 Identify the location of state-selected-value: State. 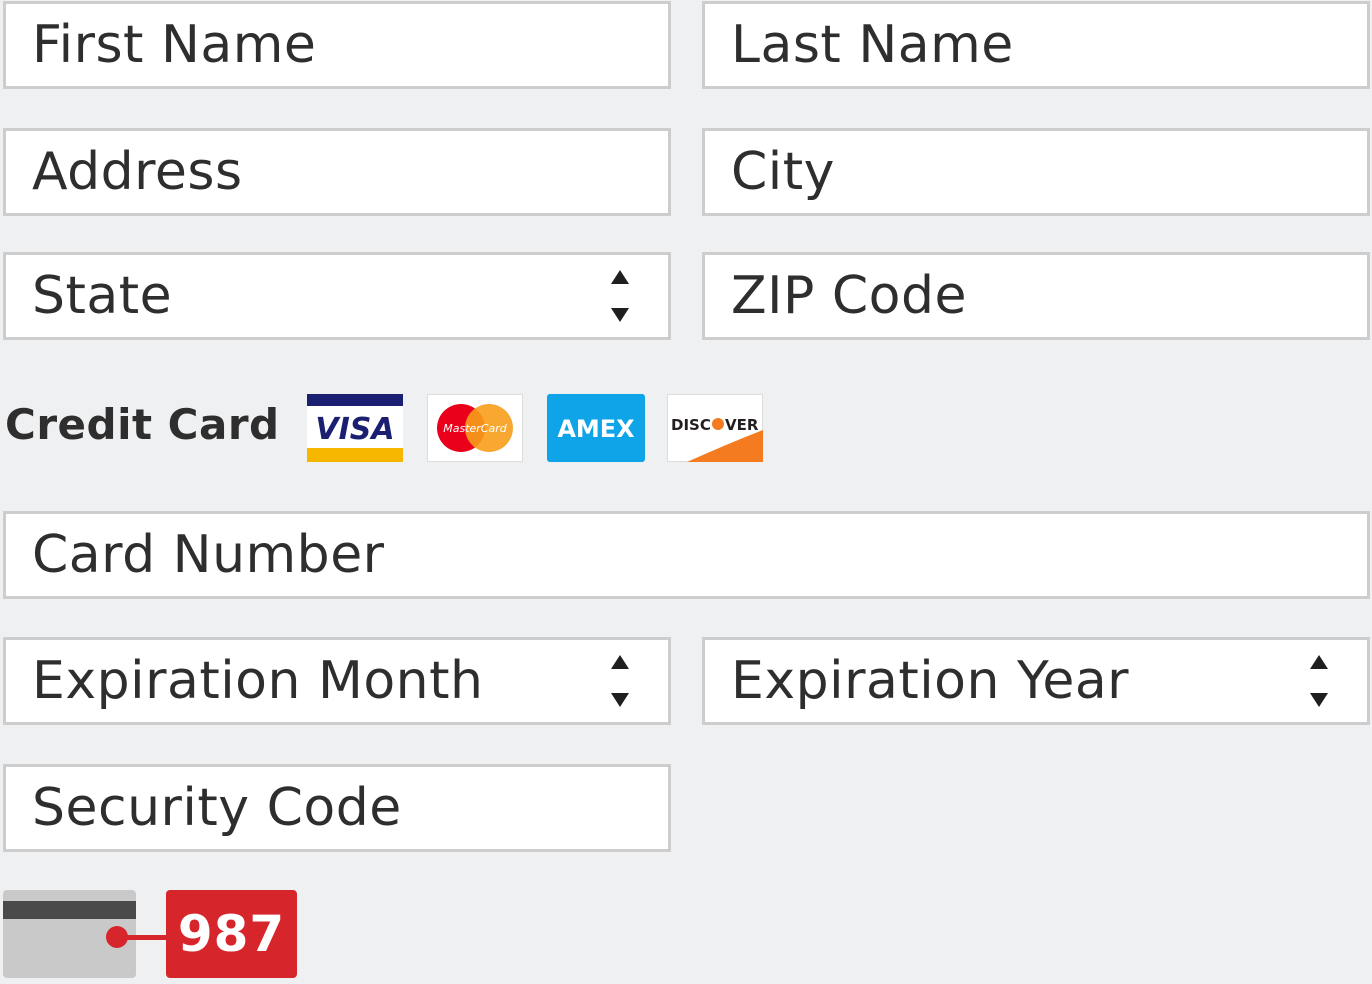
(102, 296).